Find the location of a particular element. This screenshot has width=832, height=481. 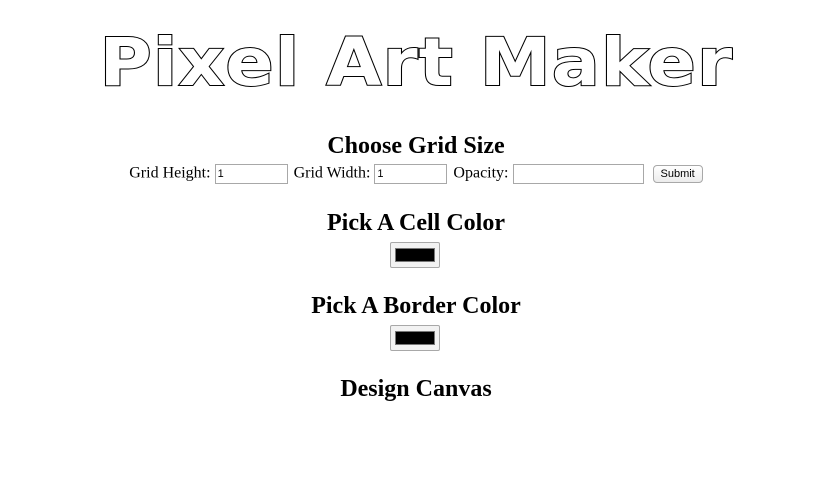

app-title-text: Pixel Art Maker is located at coordinates (415, 62).